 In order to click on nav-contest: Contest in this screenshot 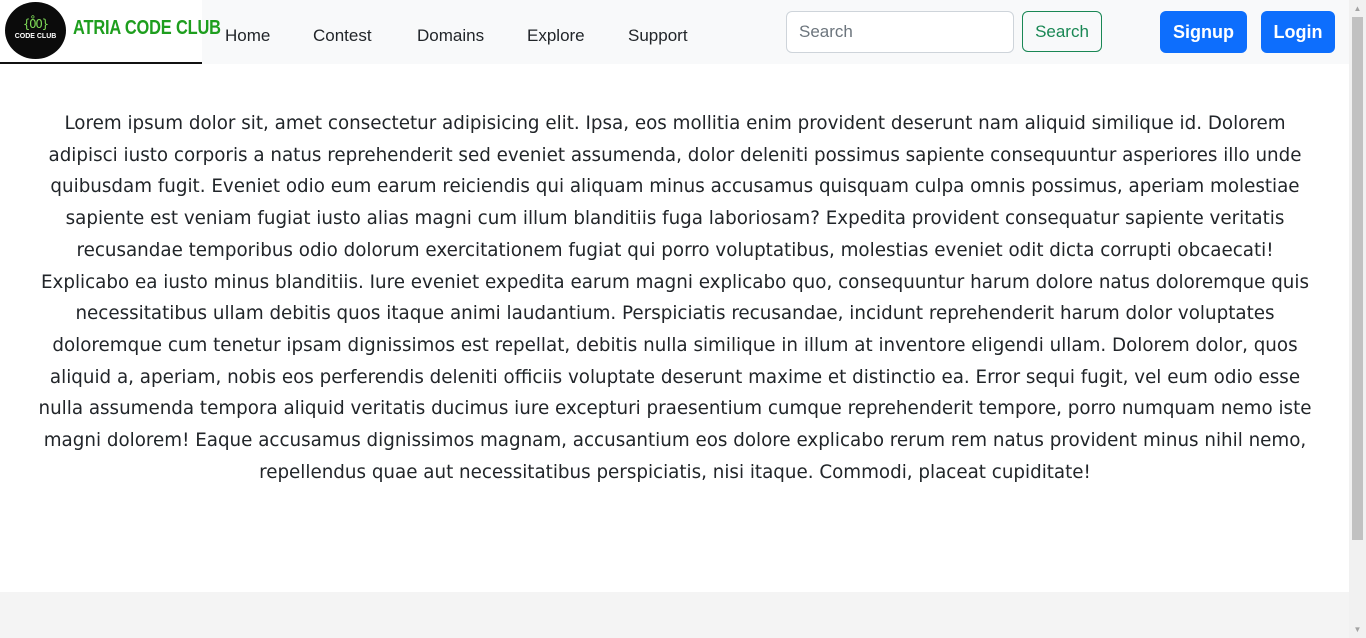, I will do `click(342, 36)`.